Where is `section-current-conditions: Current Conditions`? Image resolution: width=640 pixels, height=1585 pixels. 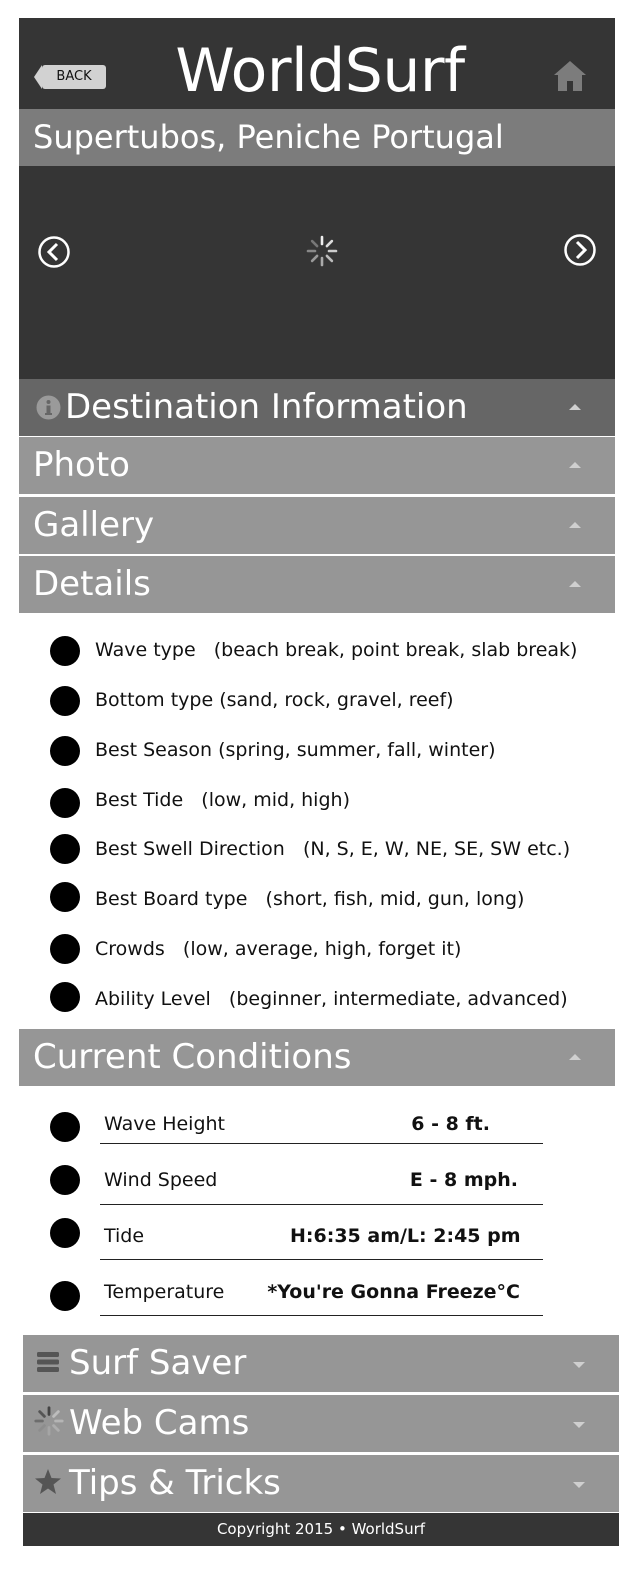 section-current-conditions: Current Conditions is located at coordinates (317, 1057).